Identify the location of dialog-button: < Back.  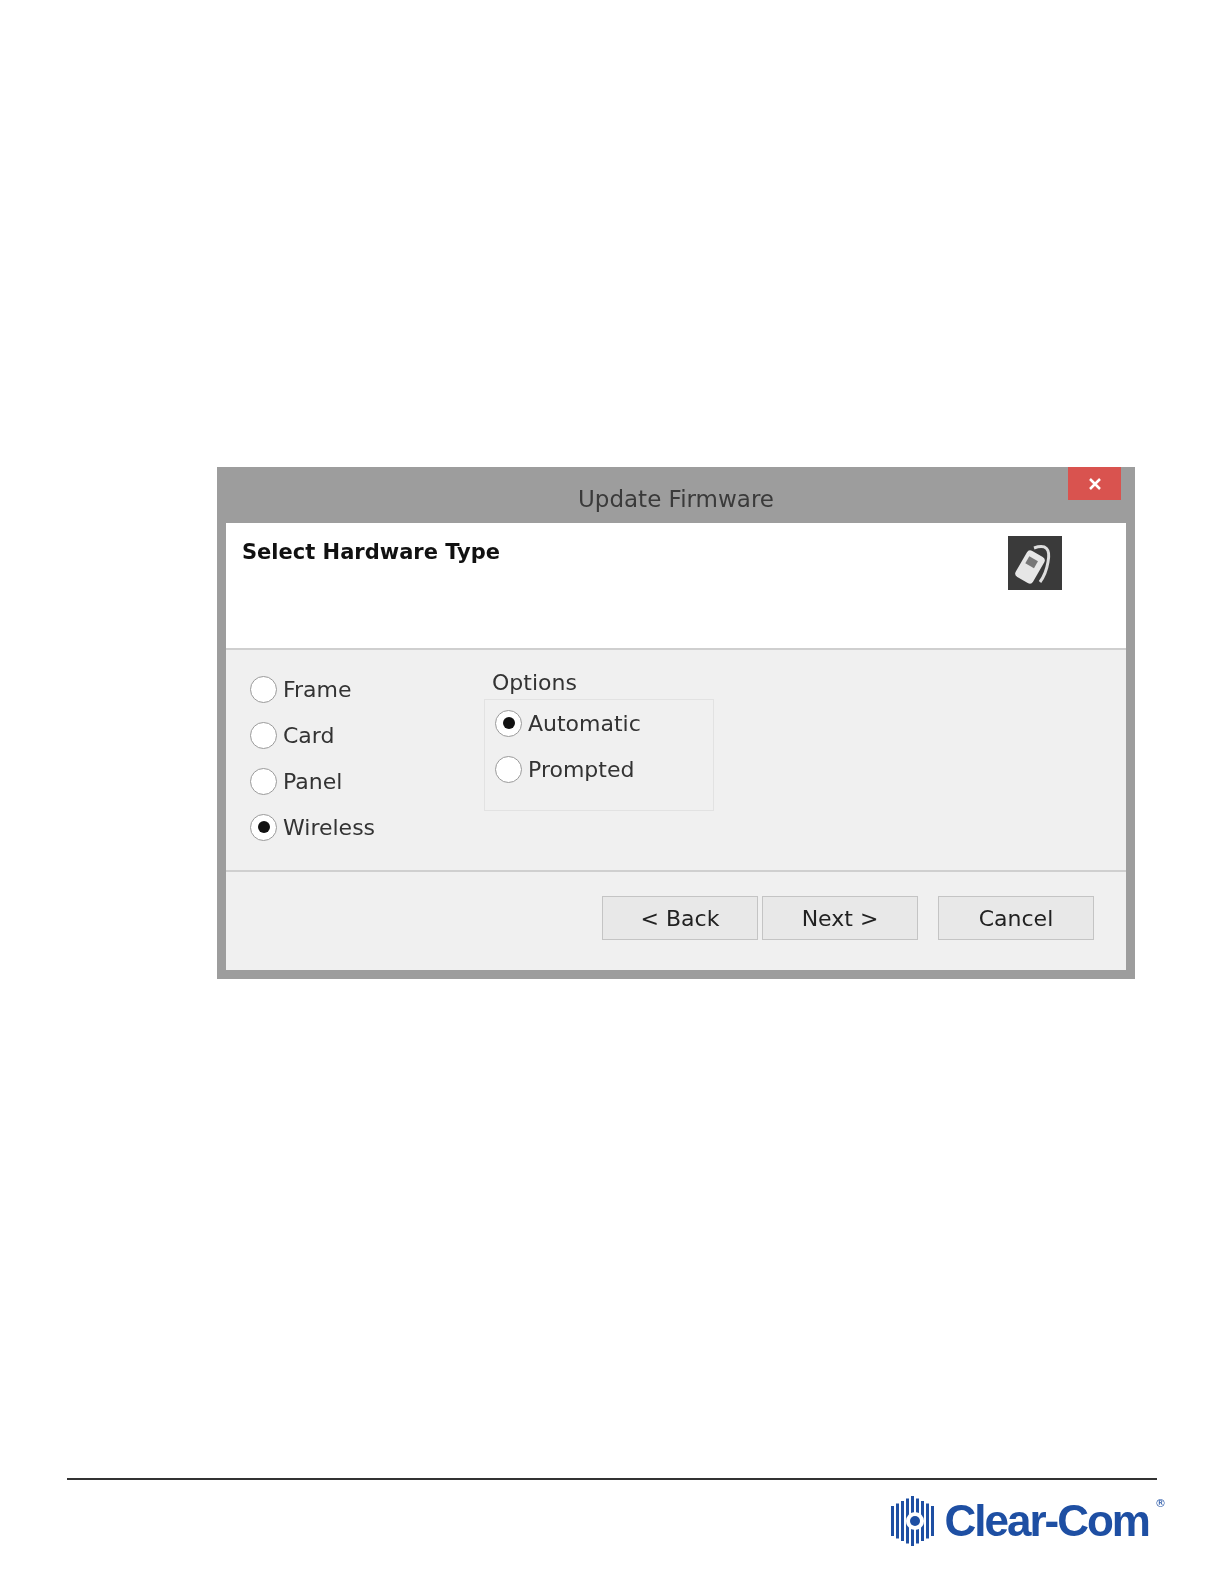
(680, 918).